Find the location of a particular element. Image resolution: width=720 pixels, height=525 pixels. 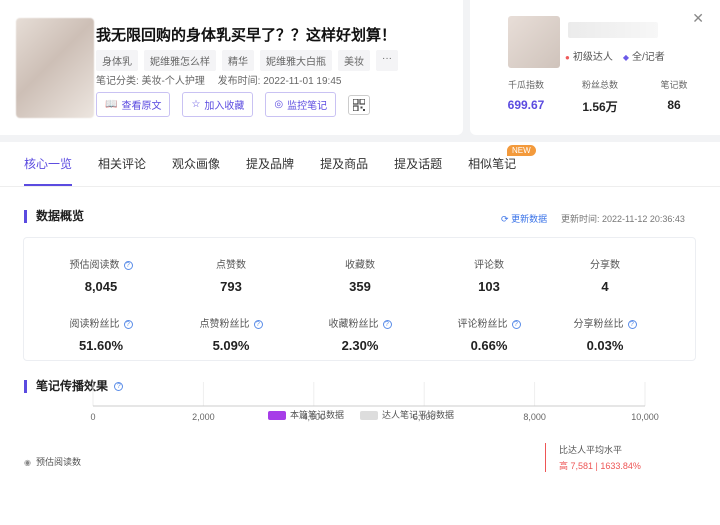

metric-label: 阅读粉丝比 is located at coordinates (94, 324).